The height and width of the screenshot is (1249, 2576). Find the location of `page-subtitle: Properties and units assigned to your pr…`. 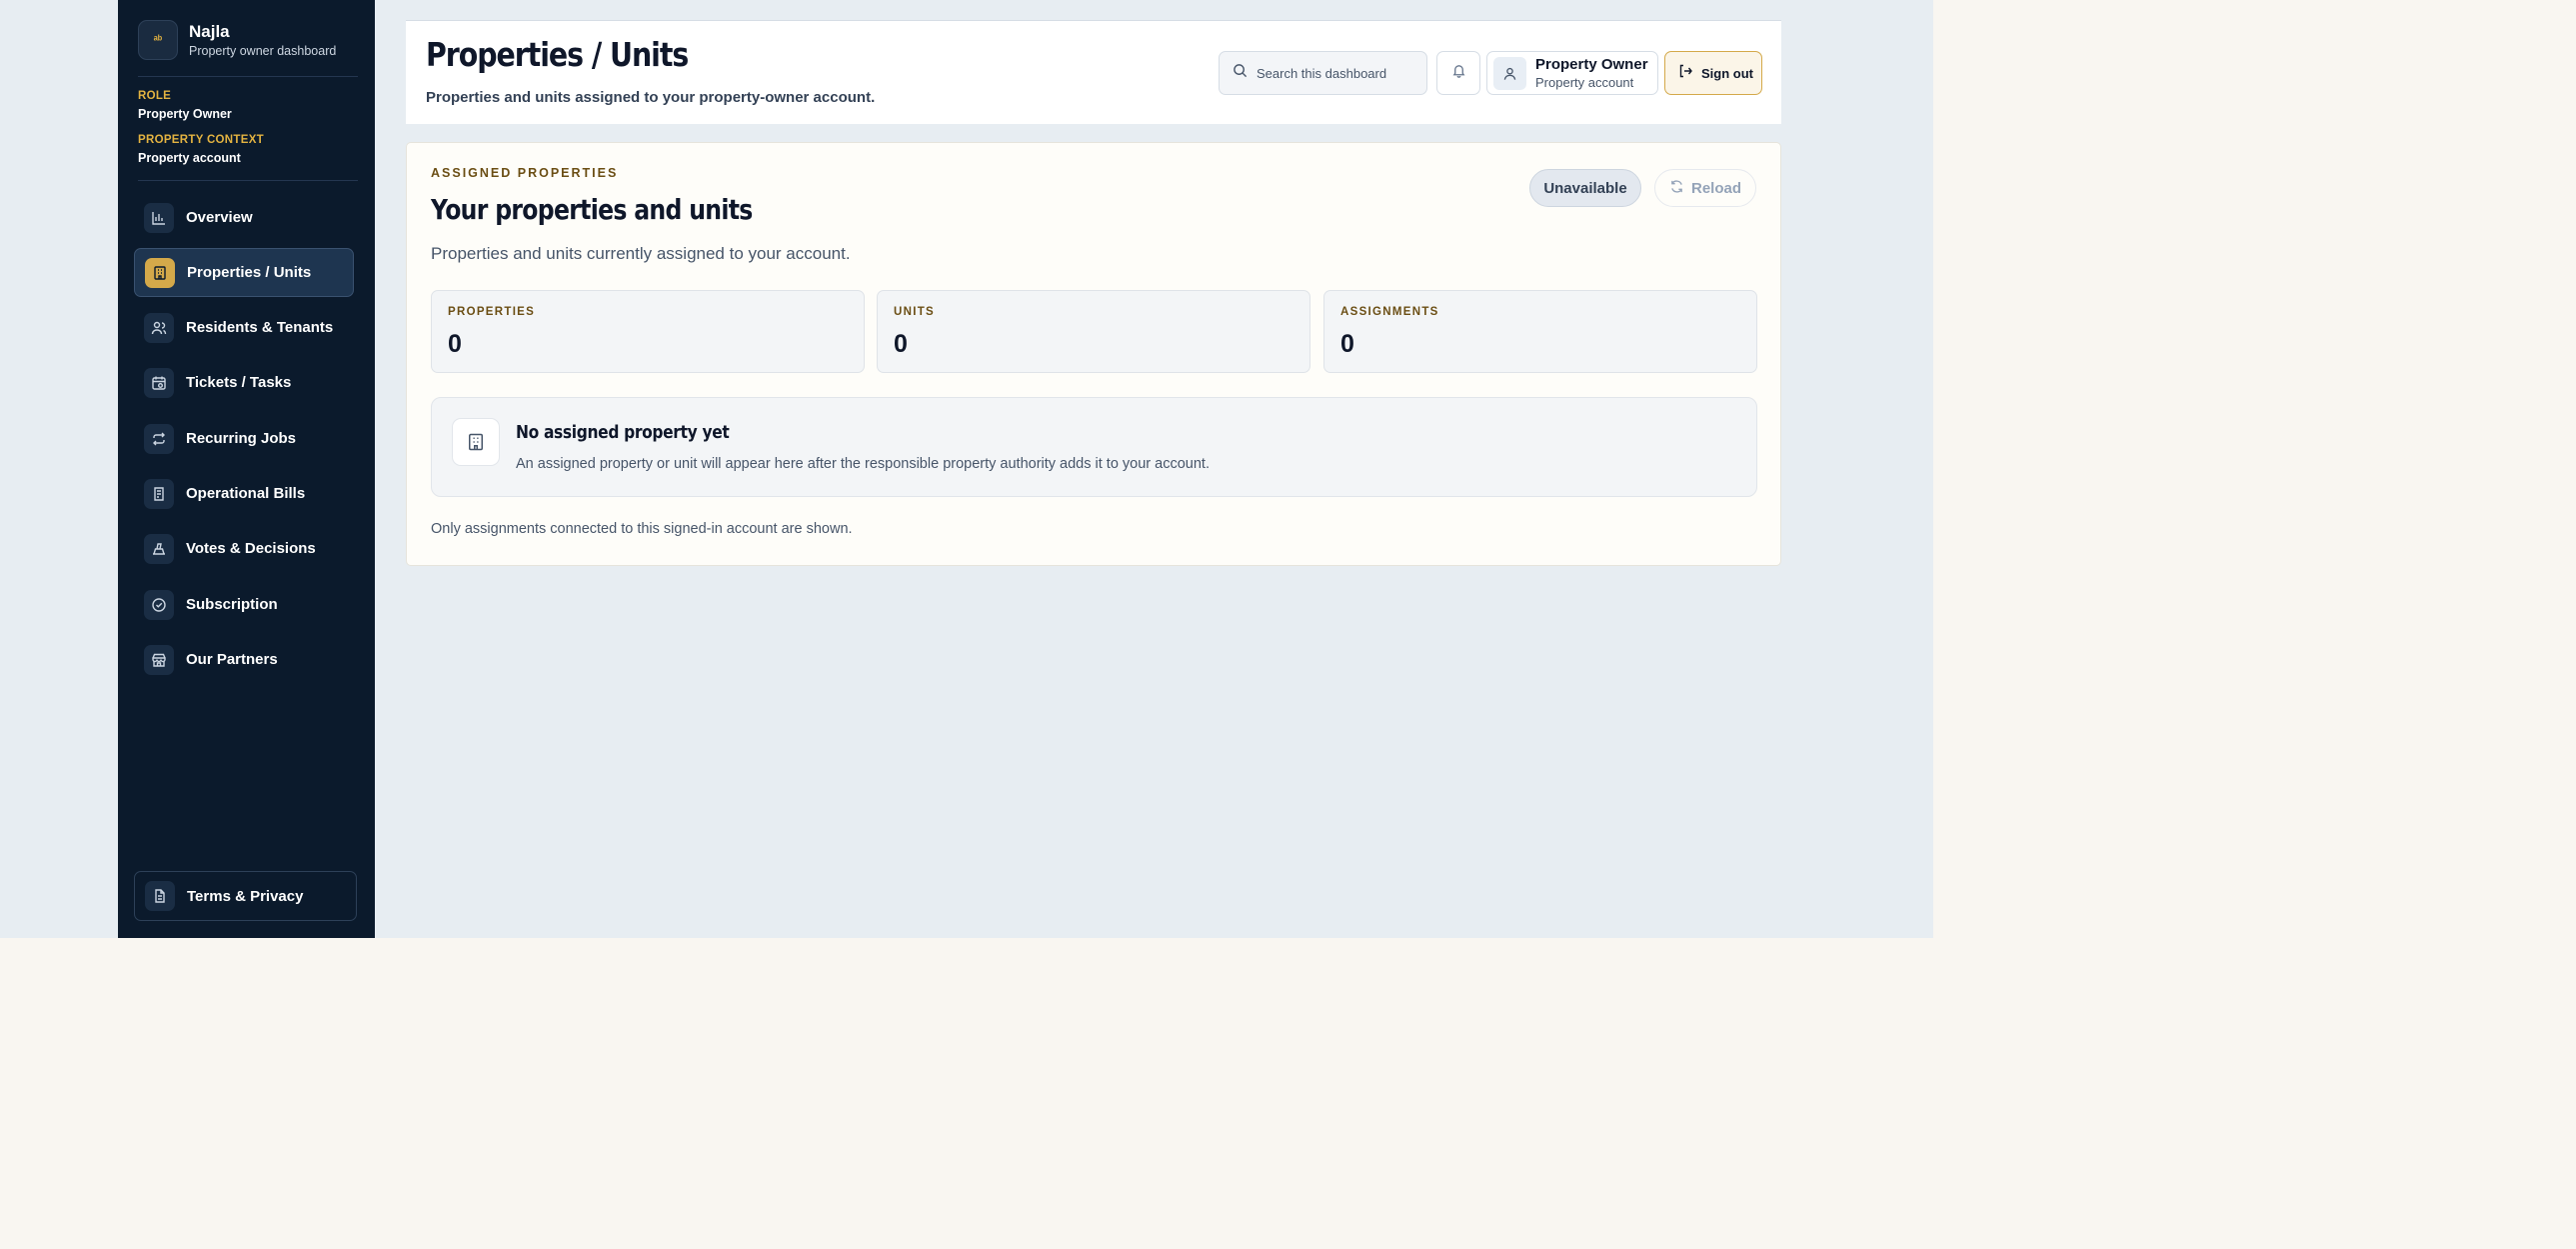

page-subtitle: Properties and units assigned to your pr… is located at coordinates (651, 97).